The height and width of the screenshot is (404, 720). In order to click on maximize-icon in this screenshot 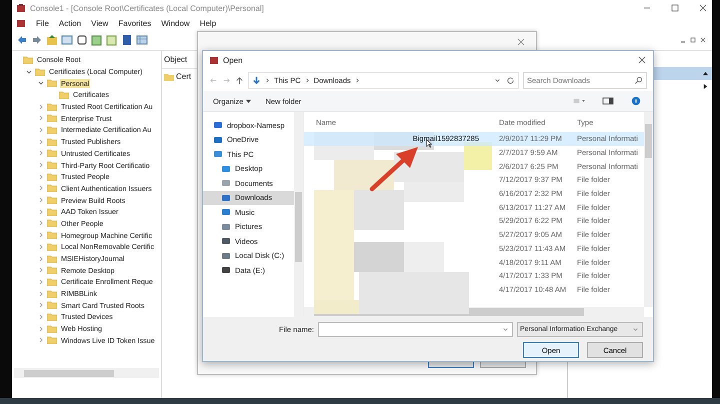, I will do `click(675, 8)`.